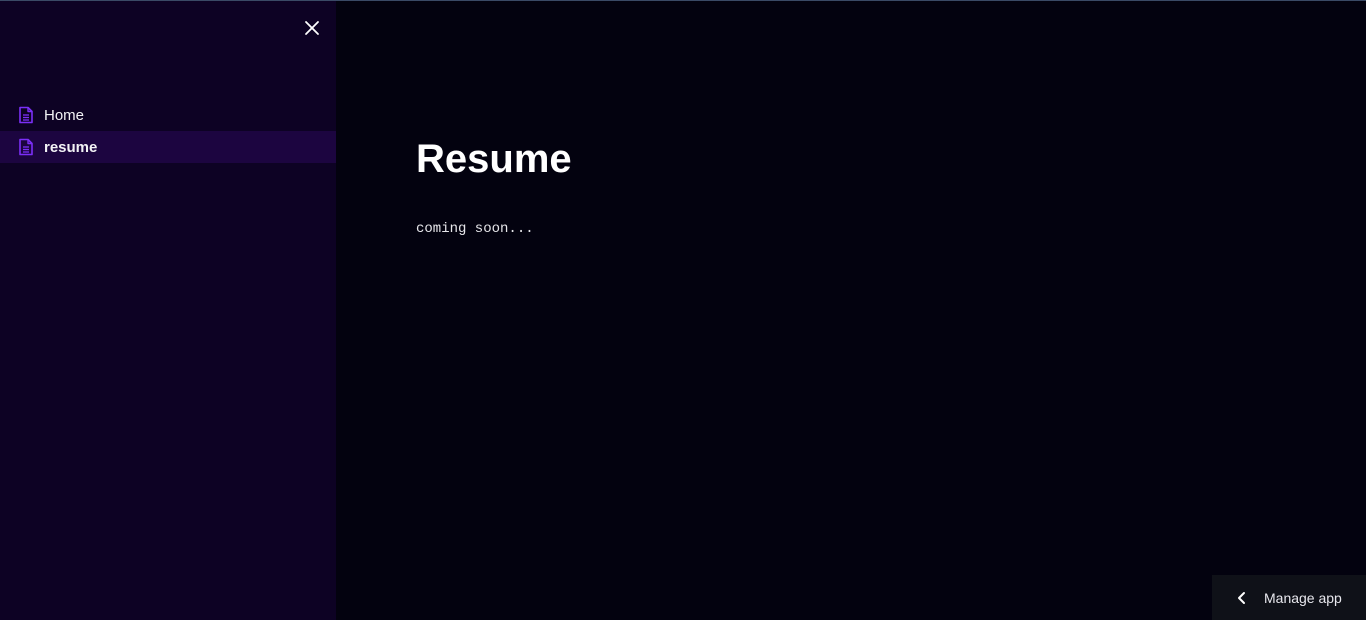 The height and width of the screenshot is (620, 1366). I want to click on manage-app-button: Manage app, so click(1289, 597).